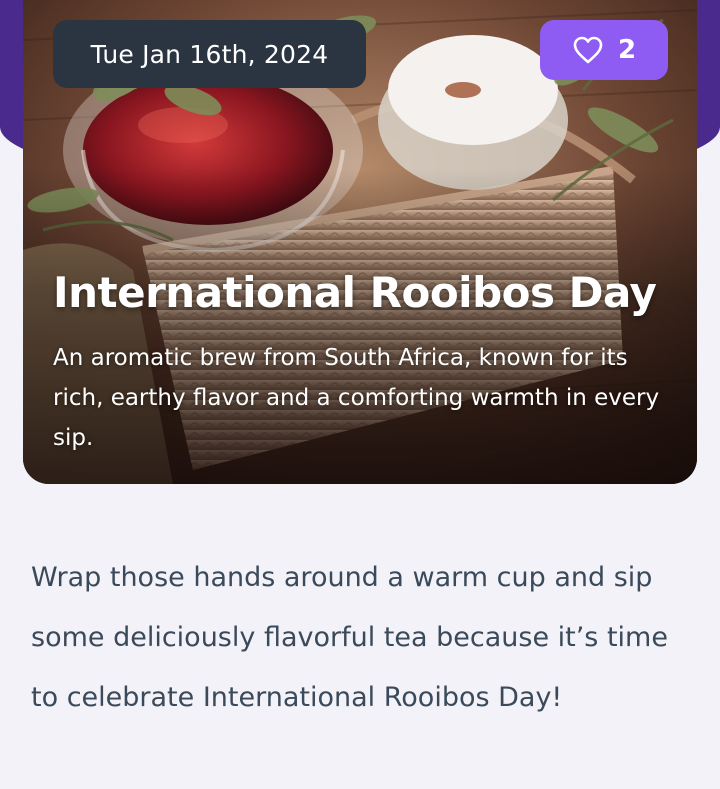  I want to click on like-button: 2, so click(604, 50).